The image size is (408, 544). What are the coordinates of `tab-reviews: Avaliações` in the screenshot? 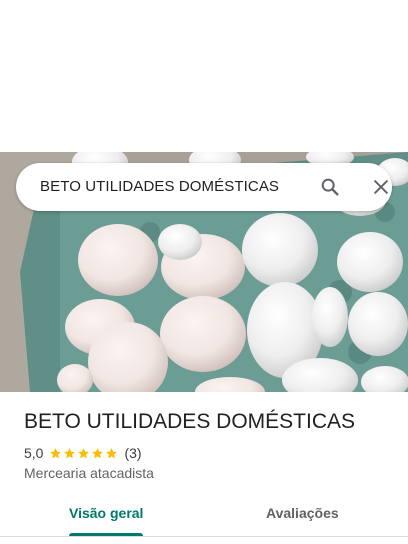 It's located at (302, 513).